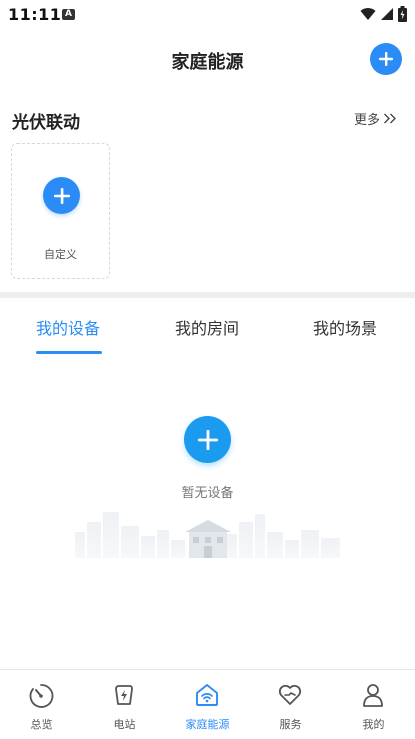 This screenshot has height=739, width=415. I want to click on tab-my-devices: 我的设备, so click(68, 327).